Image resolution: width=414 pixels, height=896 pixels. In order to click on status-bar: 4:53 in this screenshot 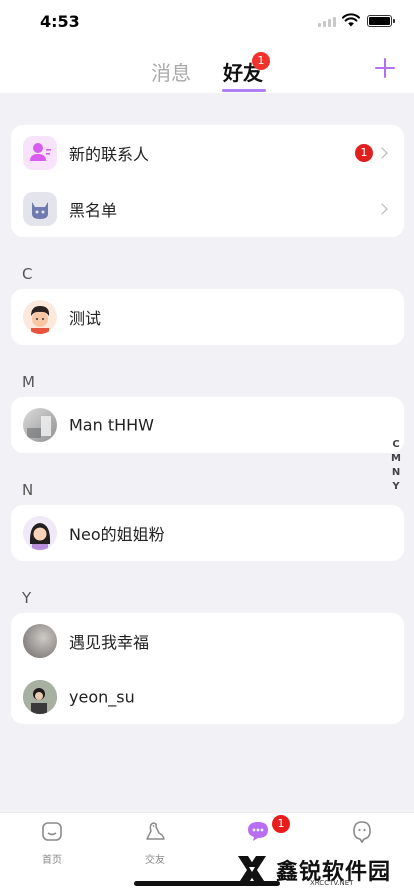, I will do `click(207, 22)`.